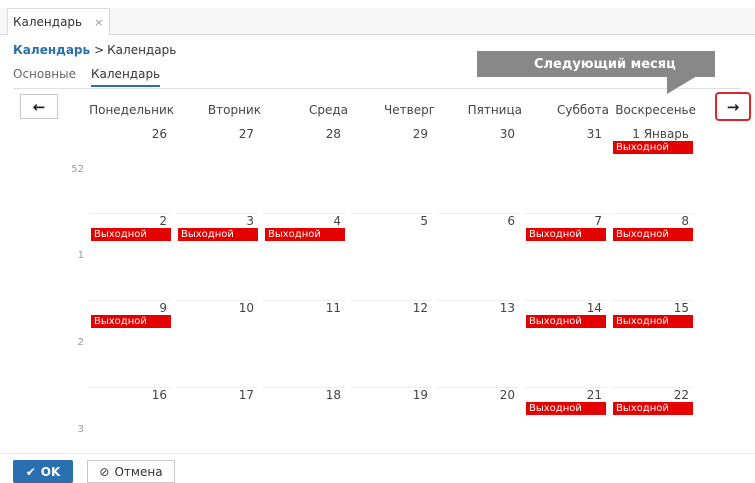 The image size is (755, 483). I want to click on day-cell: 6, so click(478, 253).